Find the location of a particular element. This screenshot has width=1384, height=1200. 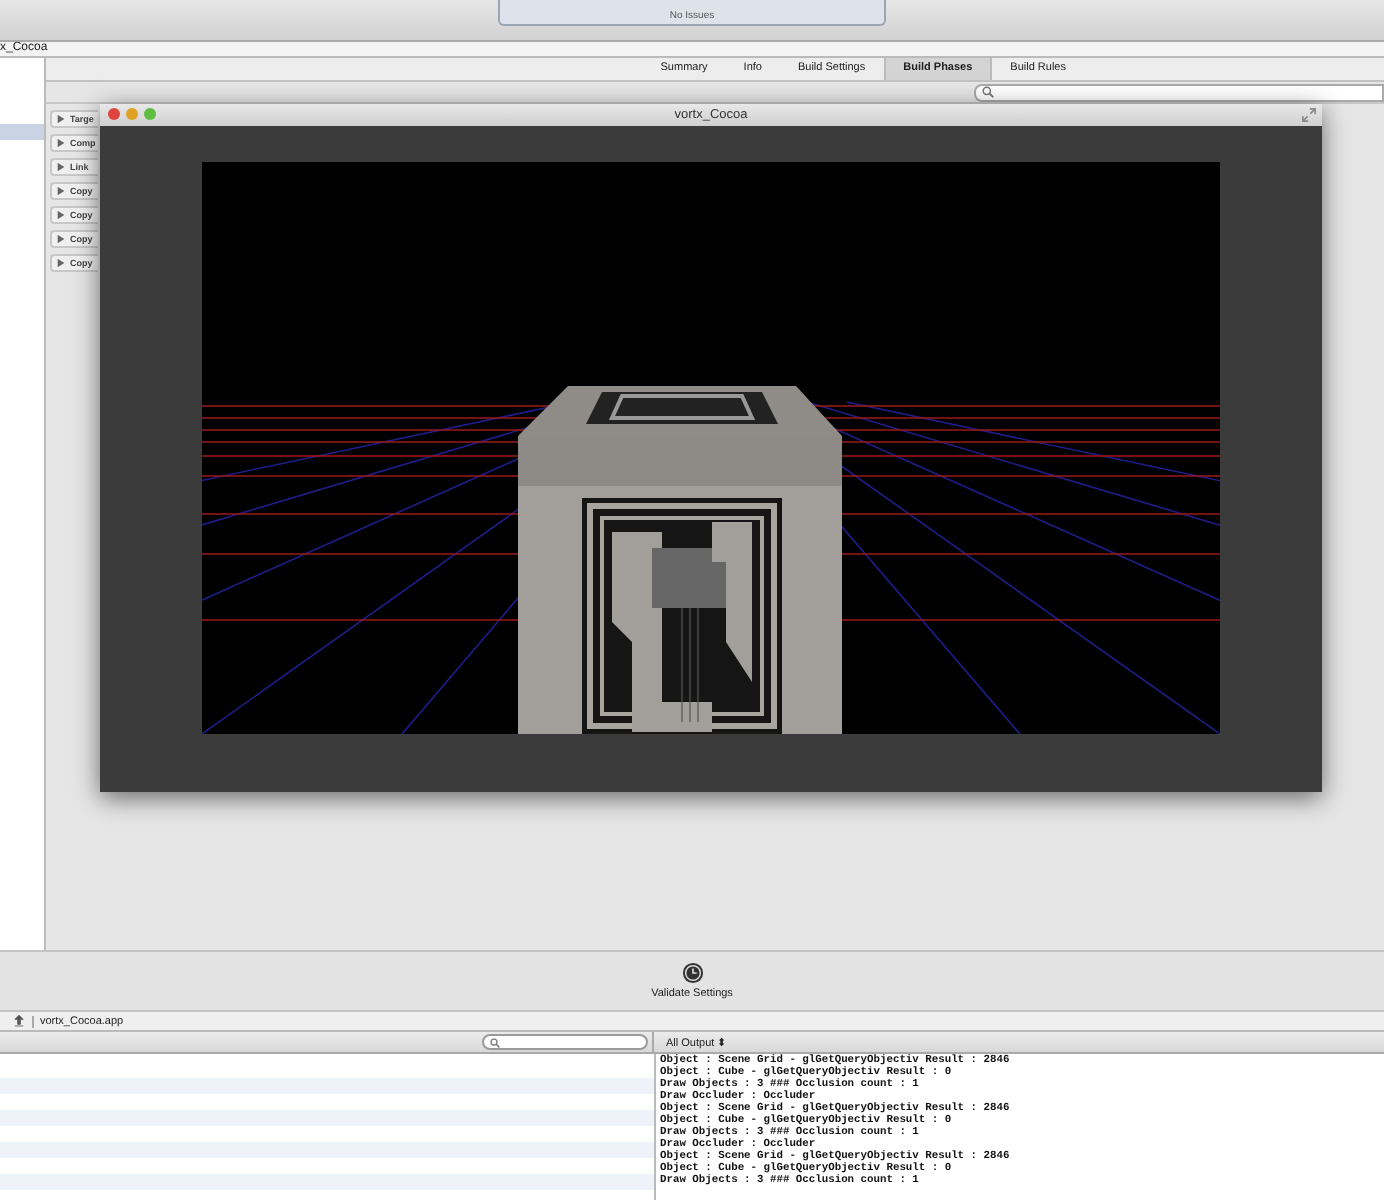

clock-icon is located at coordinates (692, 973).